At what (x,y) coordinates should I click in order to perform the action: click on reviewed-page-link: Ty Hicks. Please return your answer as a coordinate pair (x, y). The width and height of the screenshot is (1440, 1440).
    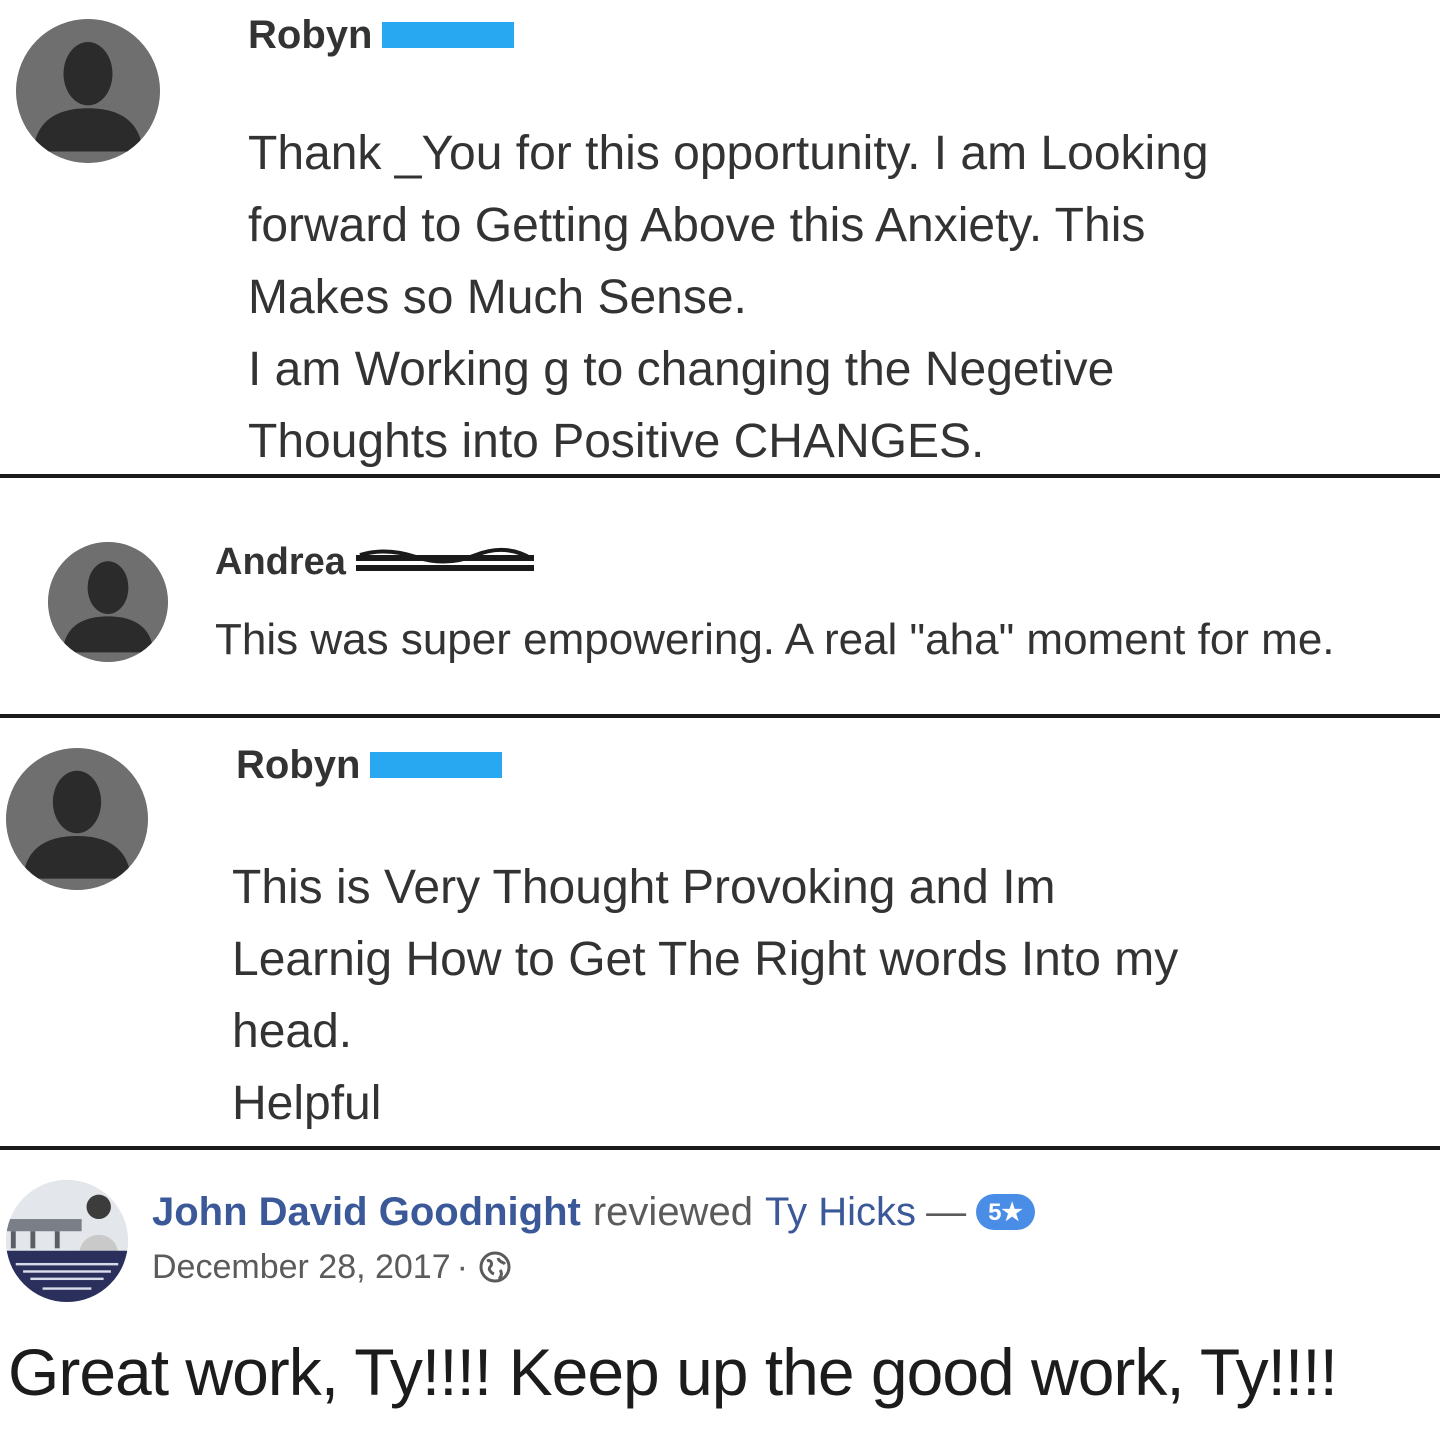
    Looking at the image, I should click on (840, 1212).